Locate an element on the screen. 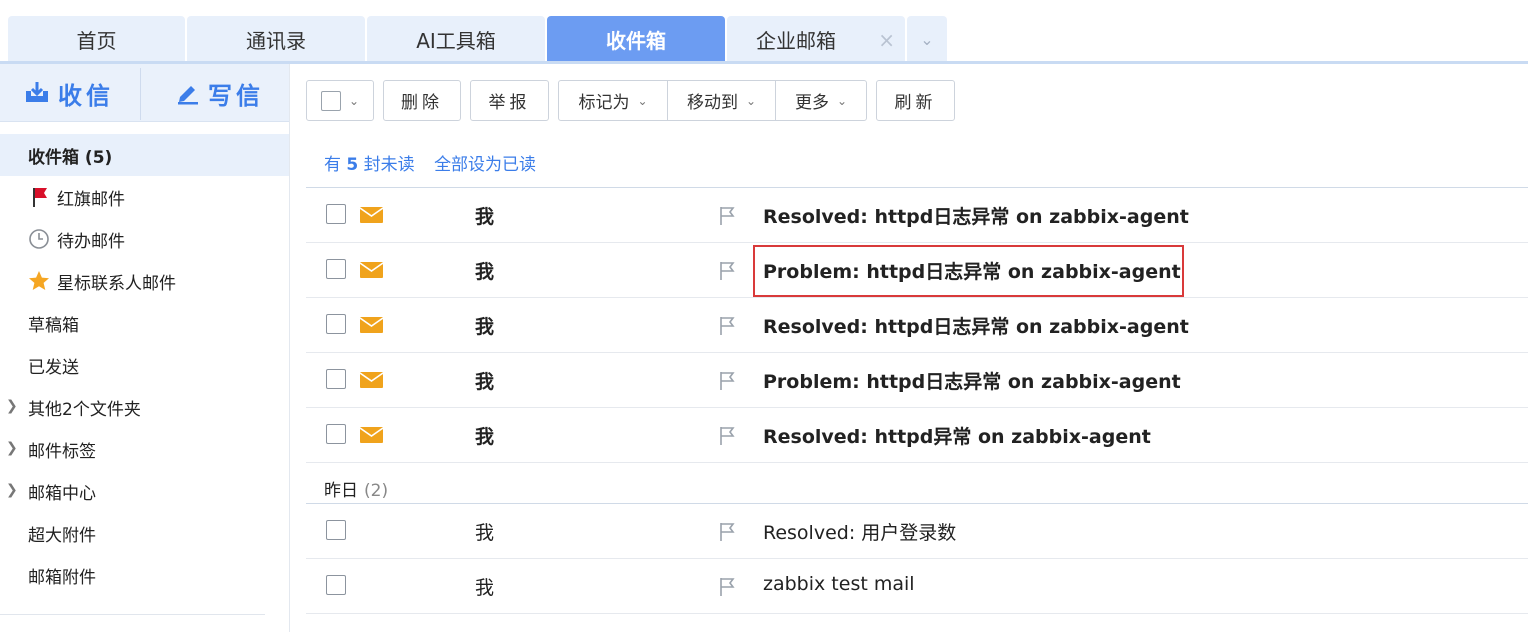  top-tab-bar: 首页 通讯录 AI工具箱 收件箱 企业邮箱 × ⌄ is located at coordinates (764, 32).